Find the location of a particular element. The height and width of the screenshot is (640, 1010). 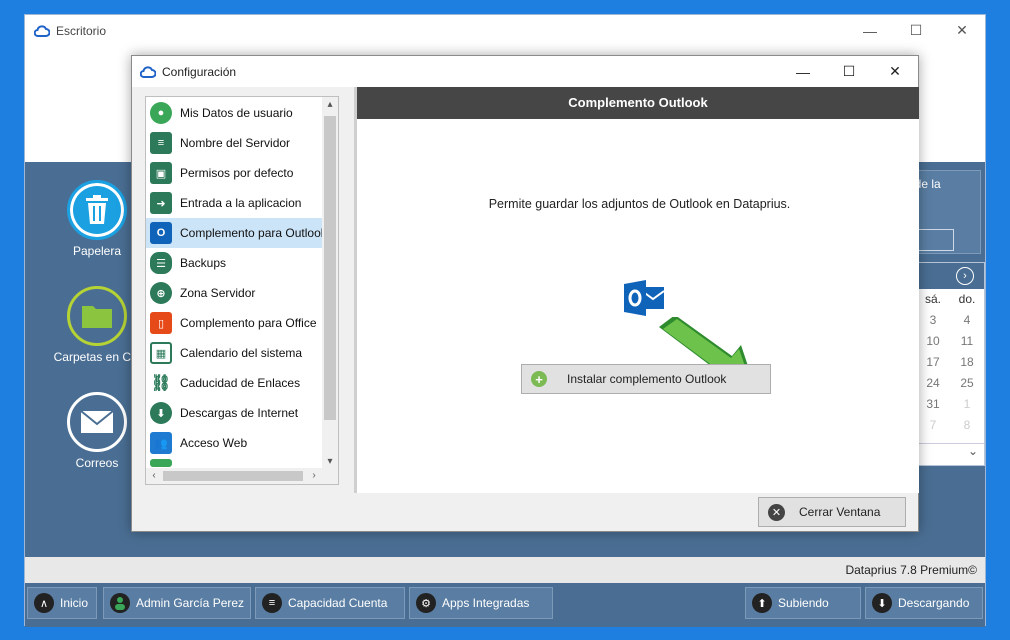

calendar-day: 3 is located at coordinates (933, 320).